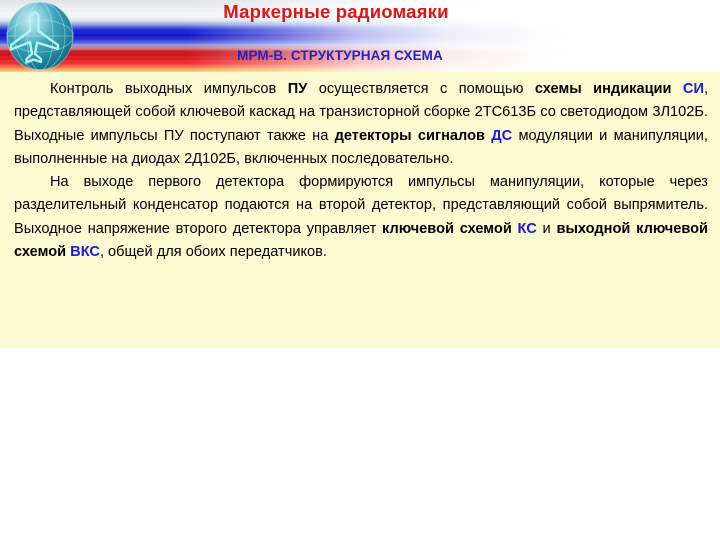 The image size is (720, 540). I want to click on p2-abbr-ks: КС, so click(527, 228).